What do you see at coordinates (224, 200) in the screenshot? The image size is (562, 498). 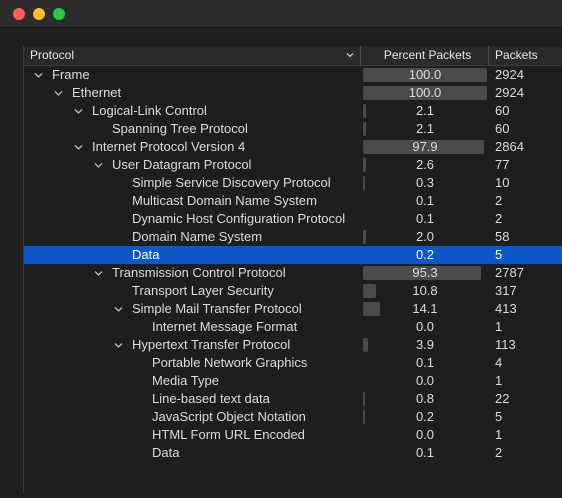 I see `protocol-name: Multicast Domain Name System` at bounding box center [224, 200].